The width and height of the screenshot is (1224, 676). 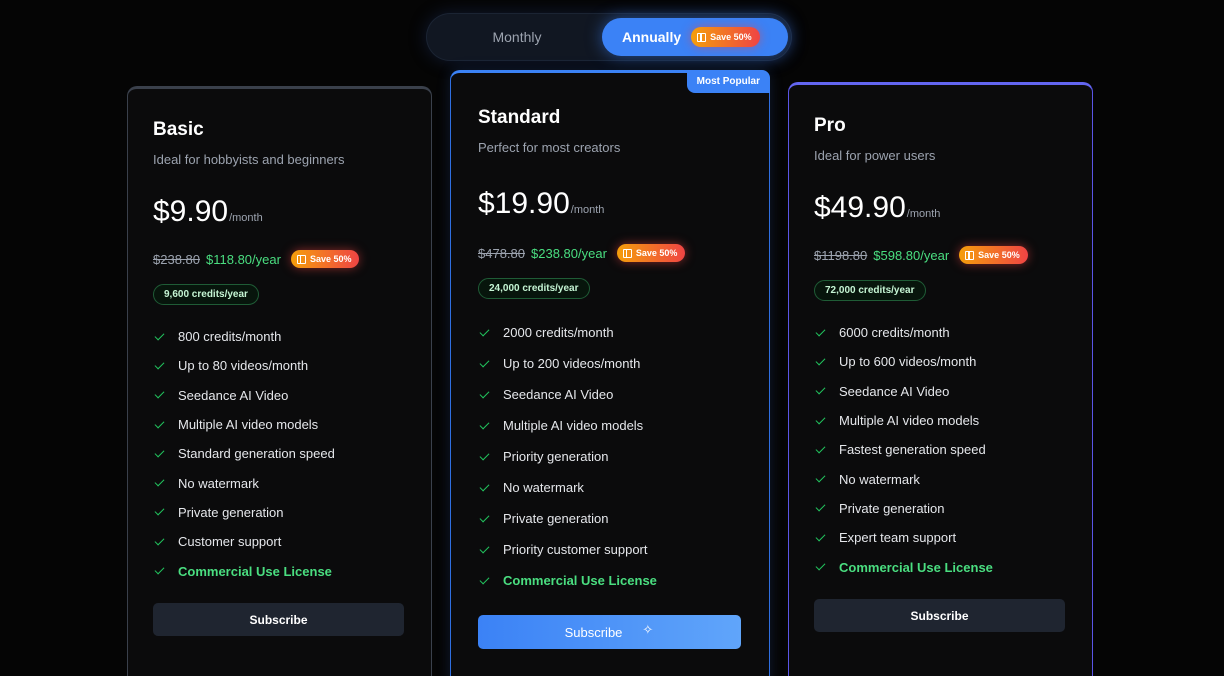 I want to click on feature-label: Fastest generation speed, so click(x=912, y=450).